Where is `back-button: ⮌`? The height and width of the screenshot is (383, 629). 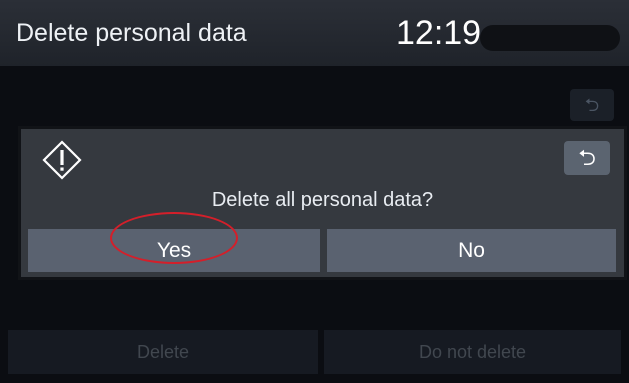
back-button: ⮌ is located at coordinates (587, 158).